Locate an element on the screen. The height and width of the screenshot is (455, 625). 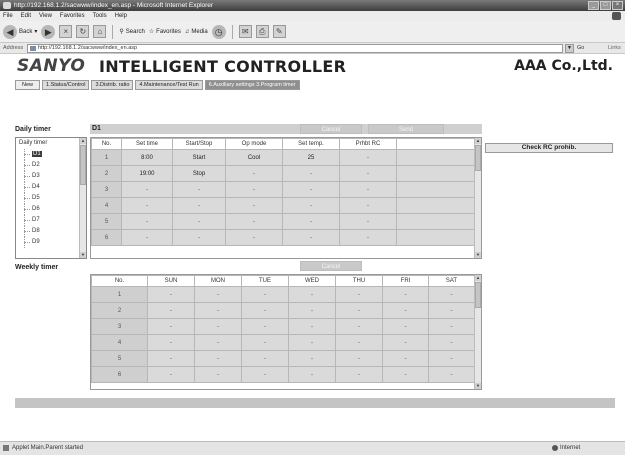
table-row: 4 - - - - - is located at coordinates (283, 205).